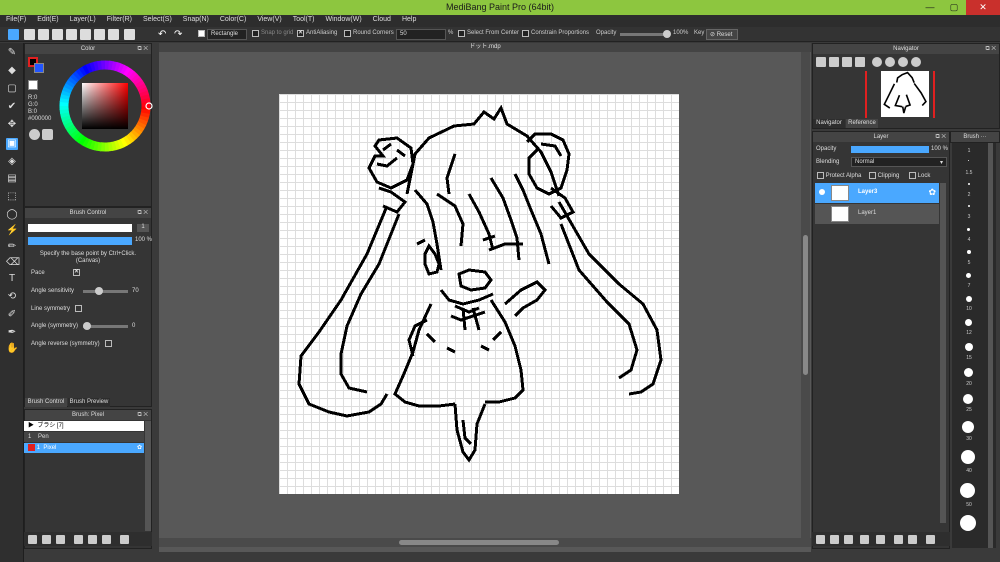 Image resolution: width=1000 pixels, height=562 pixels. What do you see at coordinates (29, 34) in the screenshot?
I see `new-file-icon` at bounding box center [29, 34].